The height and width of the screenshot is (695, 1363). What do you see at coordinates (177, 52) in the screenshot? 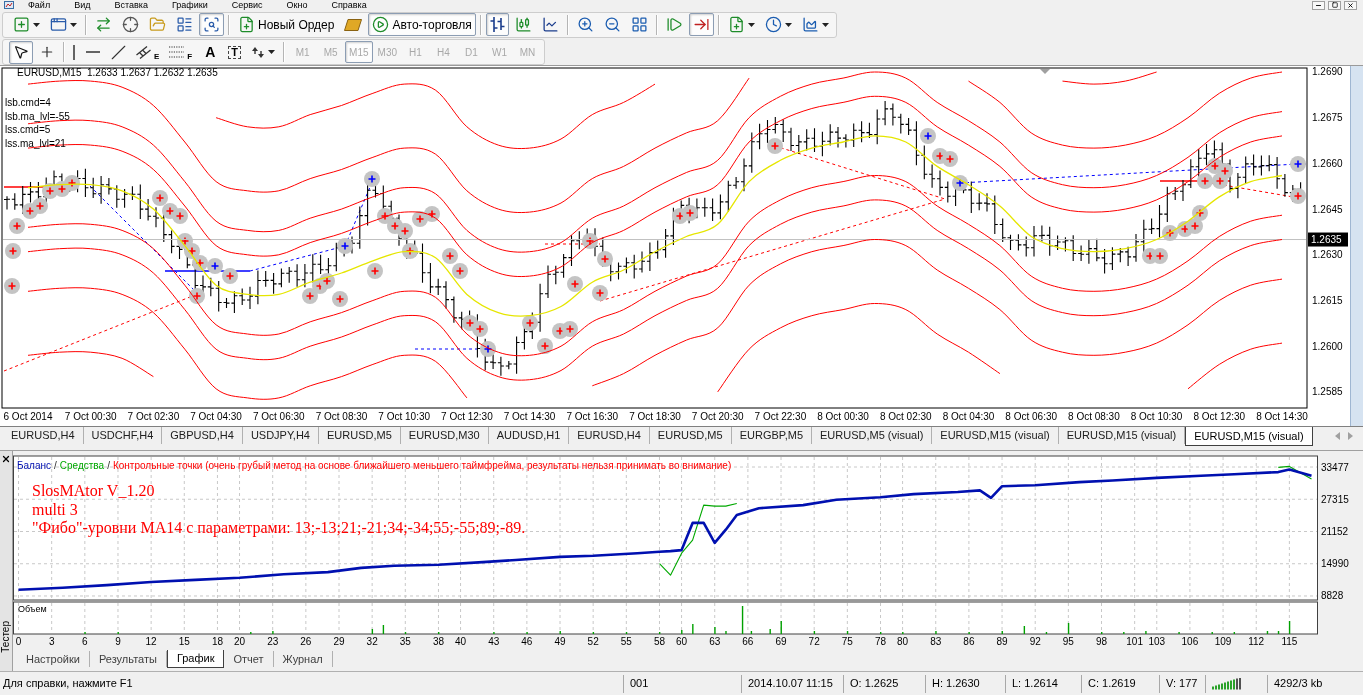
I see `dotted-lines-icon` at bounding box center [177, 52].